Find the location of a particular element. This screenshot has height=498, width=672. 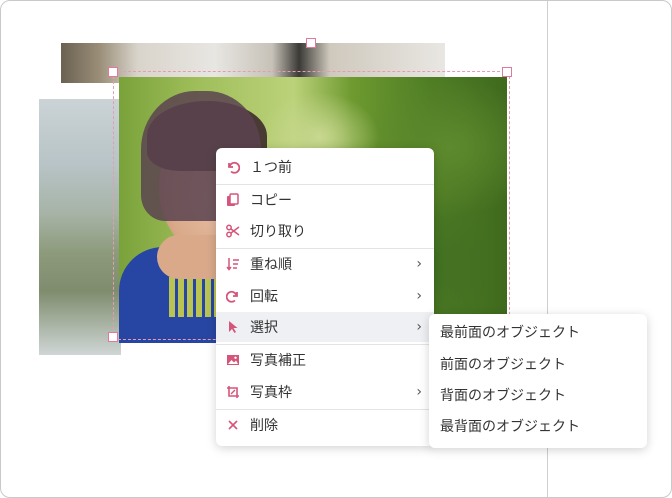

submenu-item-backmost: 最背面のオブジェクト is located at coordinates (538, 426).